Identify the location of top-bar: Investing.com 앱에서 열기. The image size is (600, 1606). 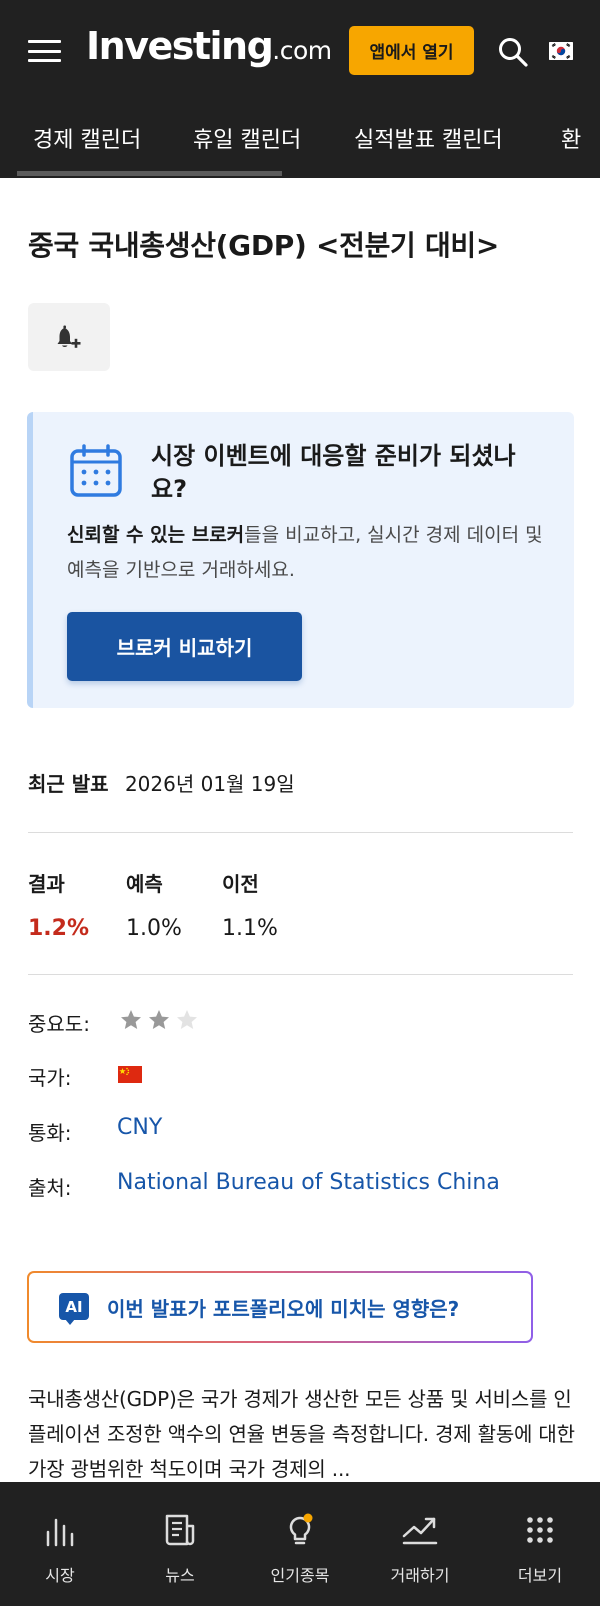
(300, 50).